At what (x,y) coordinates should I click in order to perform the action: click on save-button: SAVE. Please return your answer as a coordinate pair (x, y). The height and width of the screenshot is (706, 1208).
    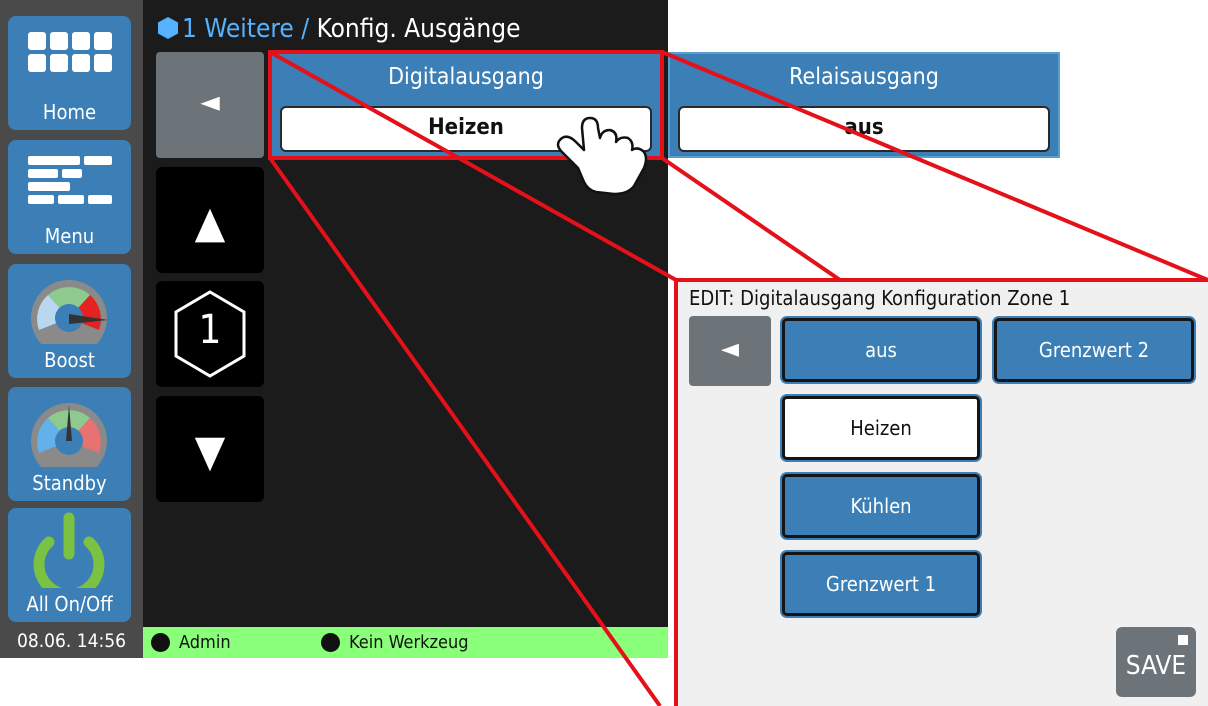
    Looking at the image, I should click on (1156, 662).